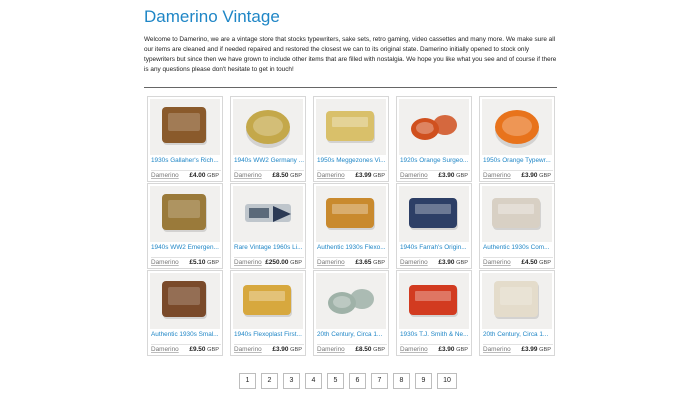 This screenshot has width=700, height=400. Describe the element at coordinates (363, 175) in the screenshot. I see `price-amount: £3.99` at that location.